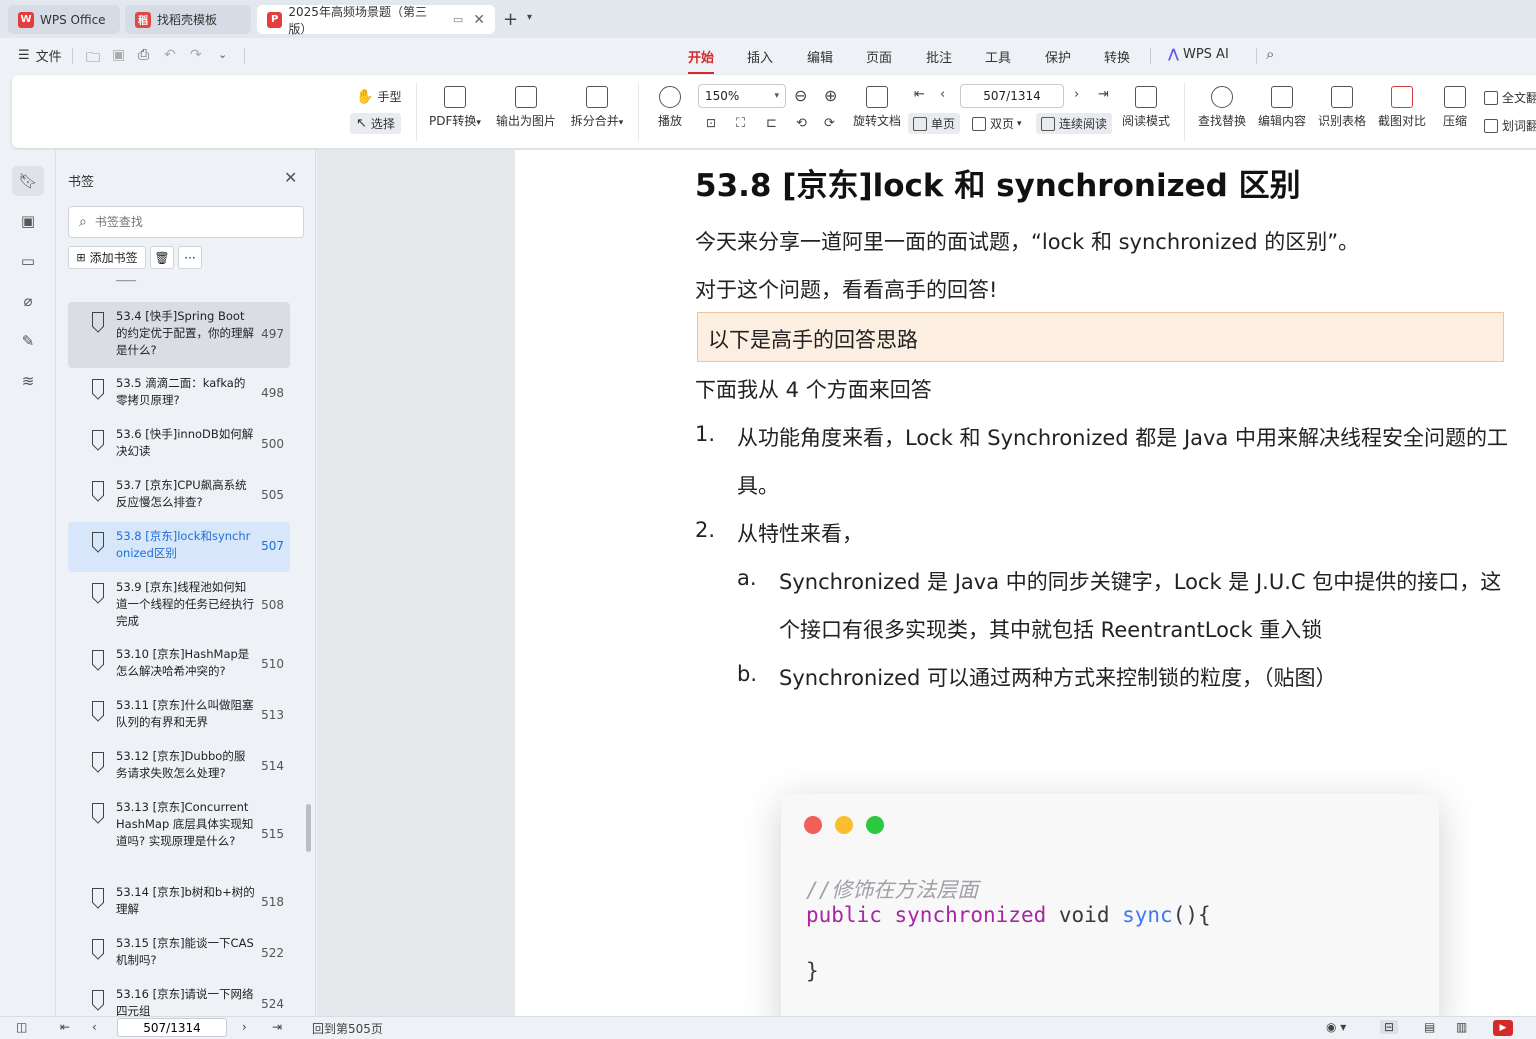 The width and height of the screenshot is (1536, 1039). Describe the element at coordinates (28, 381) in the screenshot. I see `layers-icon: ≋` at that location.